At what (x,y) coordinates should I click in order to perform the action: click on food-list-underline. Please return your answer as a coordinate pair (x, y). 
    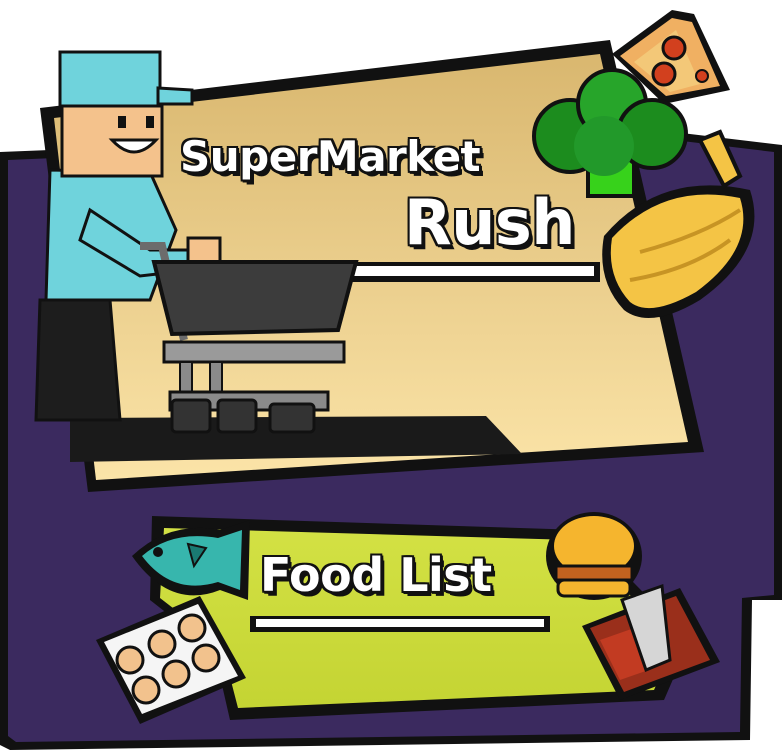
    Looking at the image, I should click on (400, 624).